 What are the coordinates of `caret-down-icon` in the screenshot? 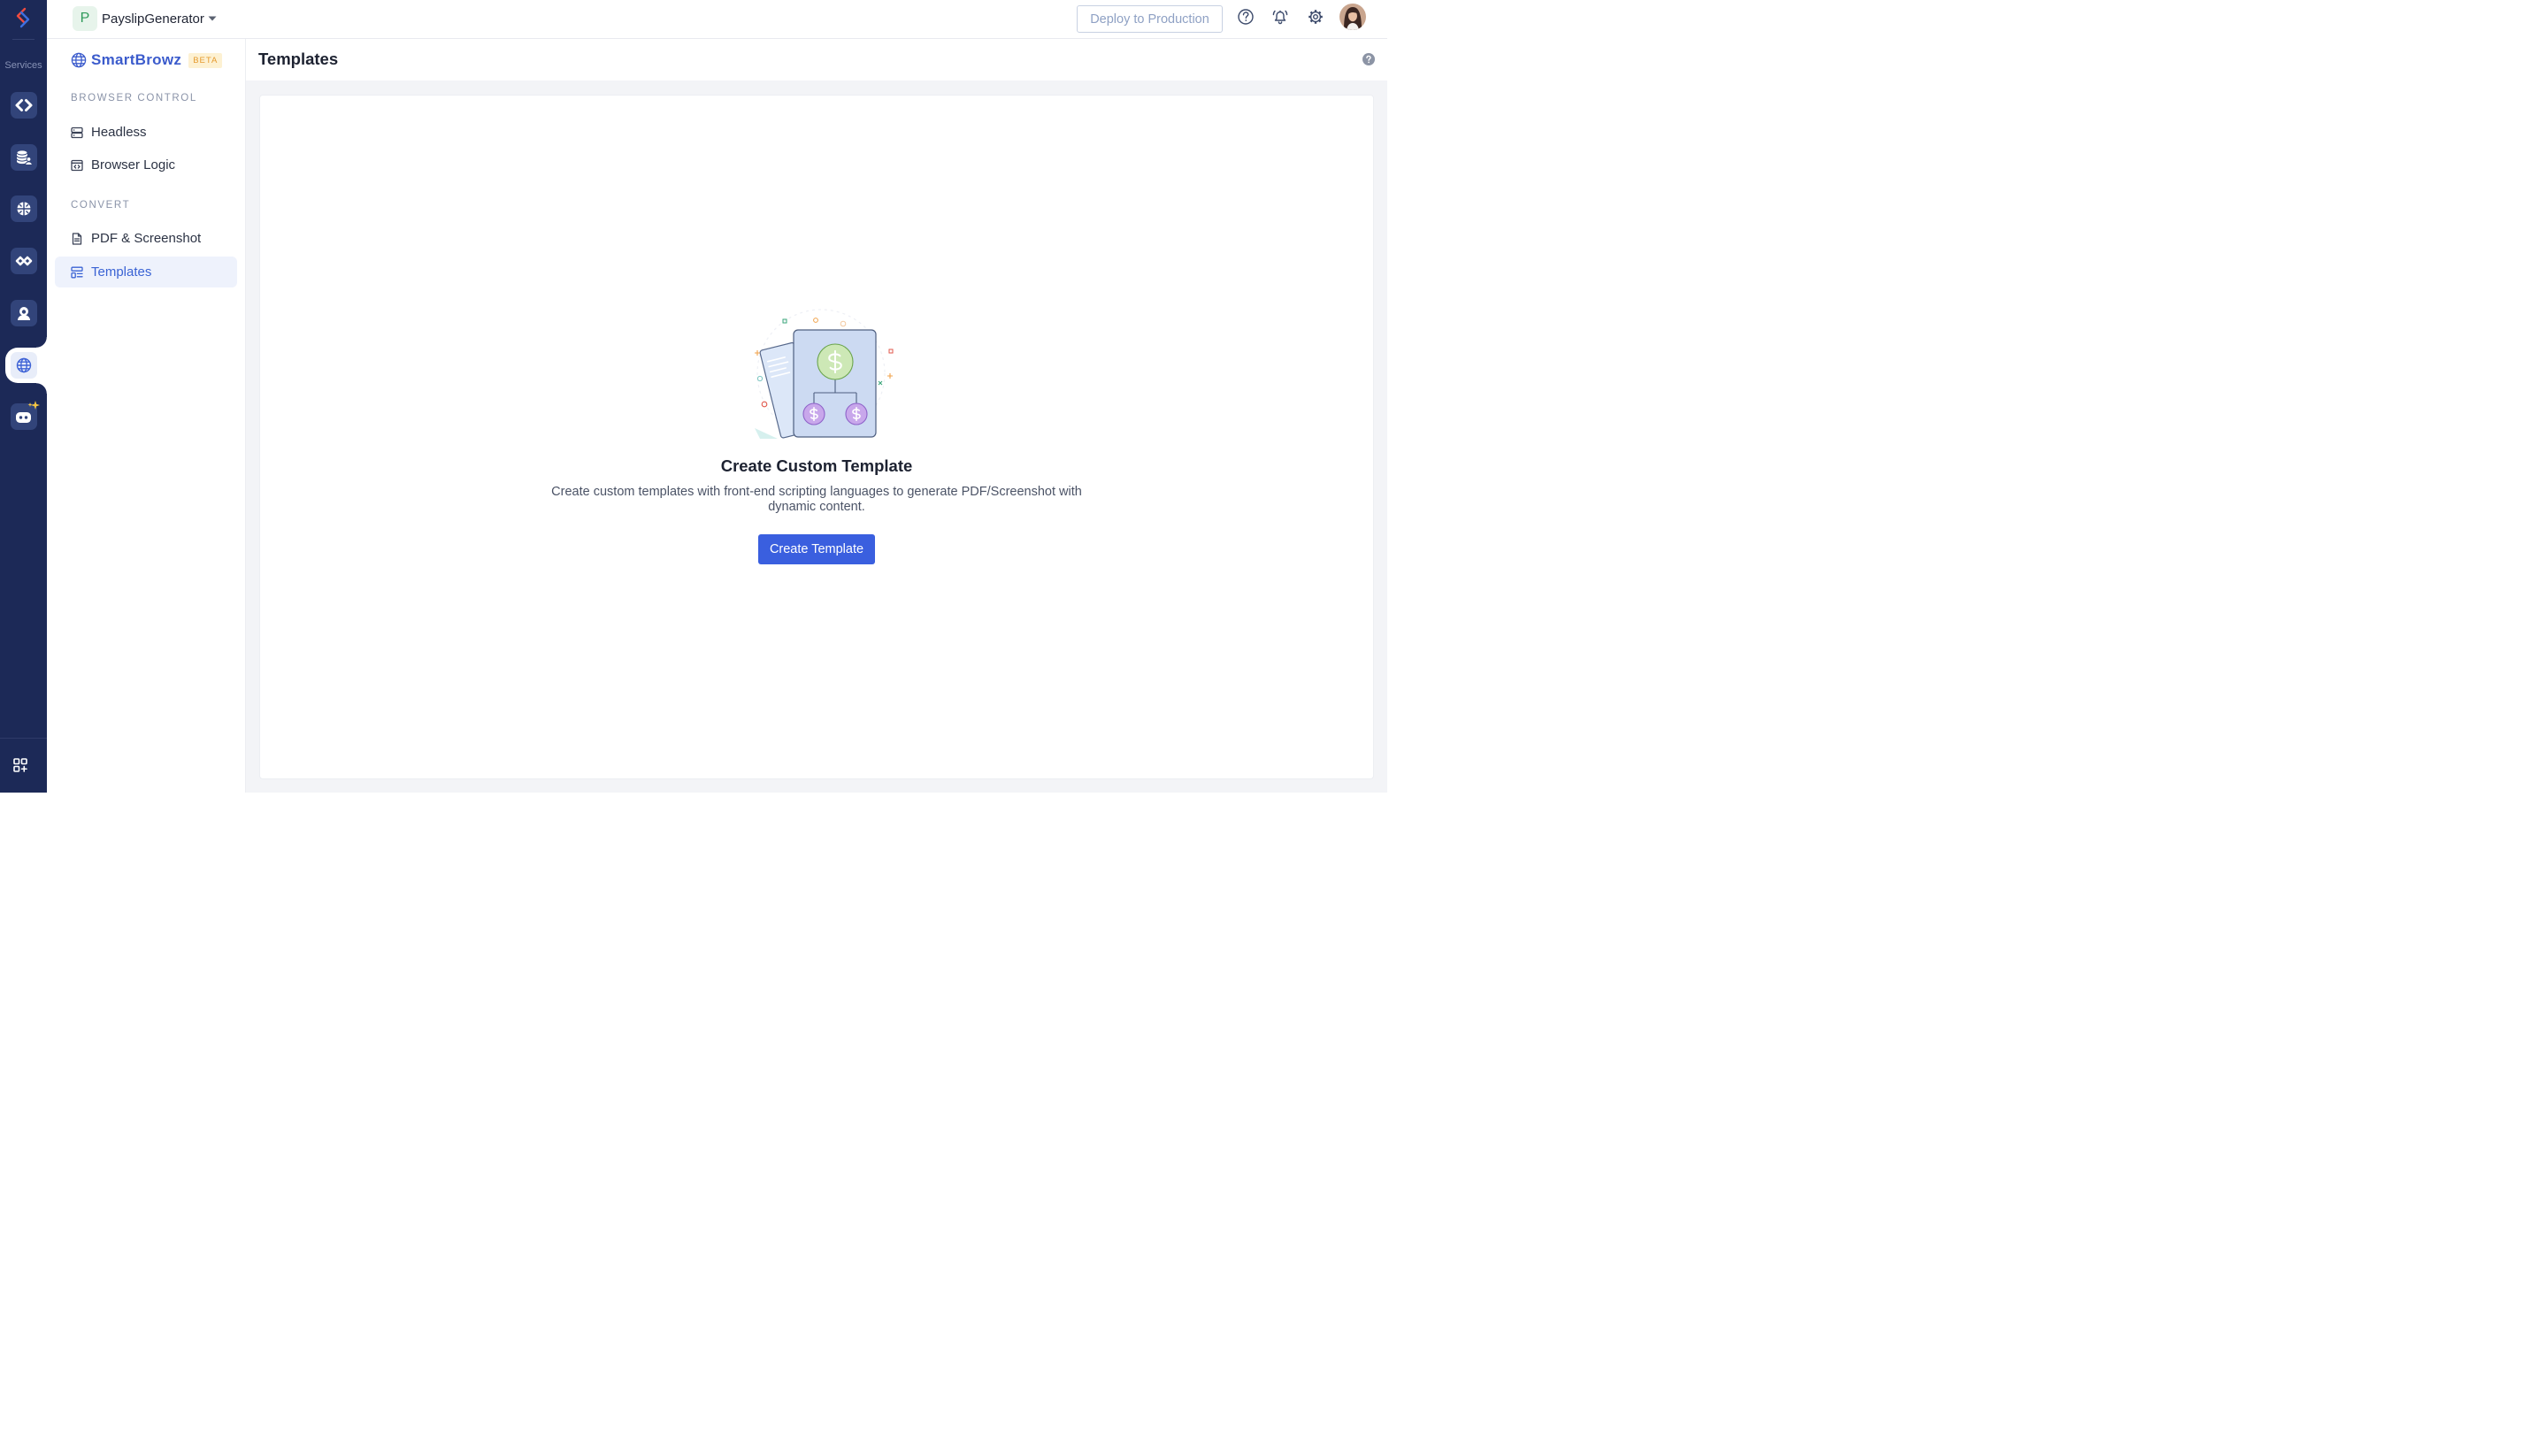 It's located at (212, 18).